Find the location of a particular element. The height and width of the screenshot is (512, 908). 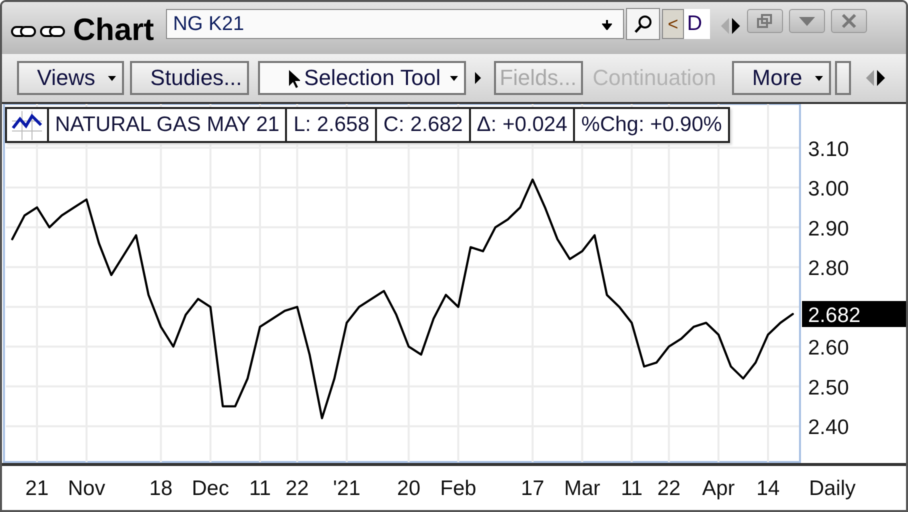

chart-type-icon is located at coordinates (27, 125).